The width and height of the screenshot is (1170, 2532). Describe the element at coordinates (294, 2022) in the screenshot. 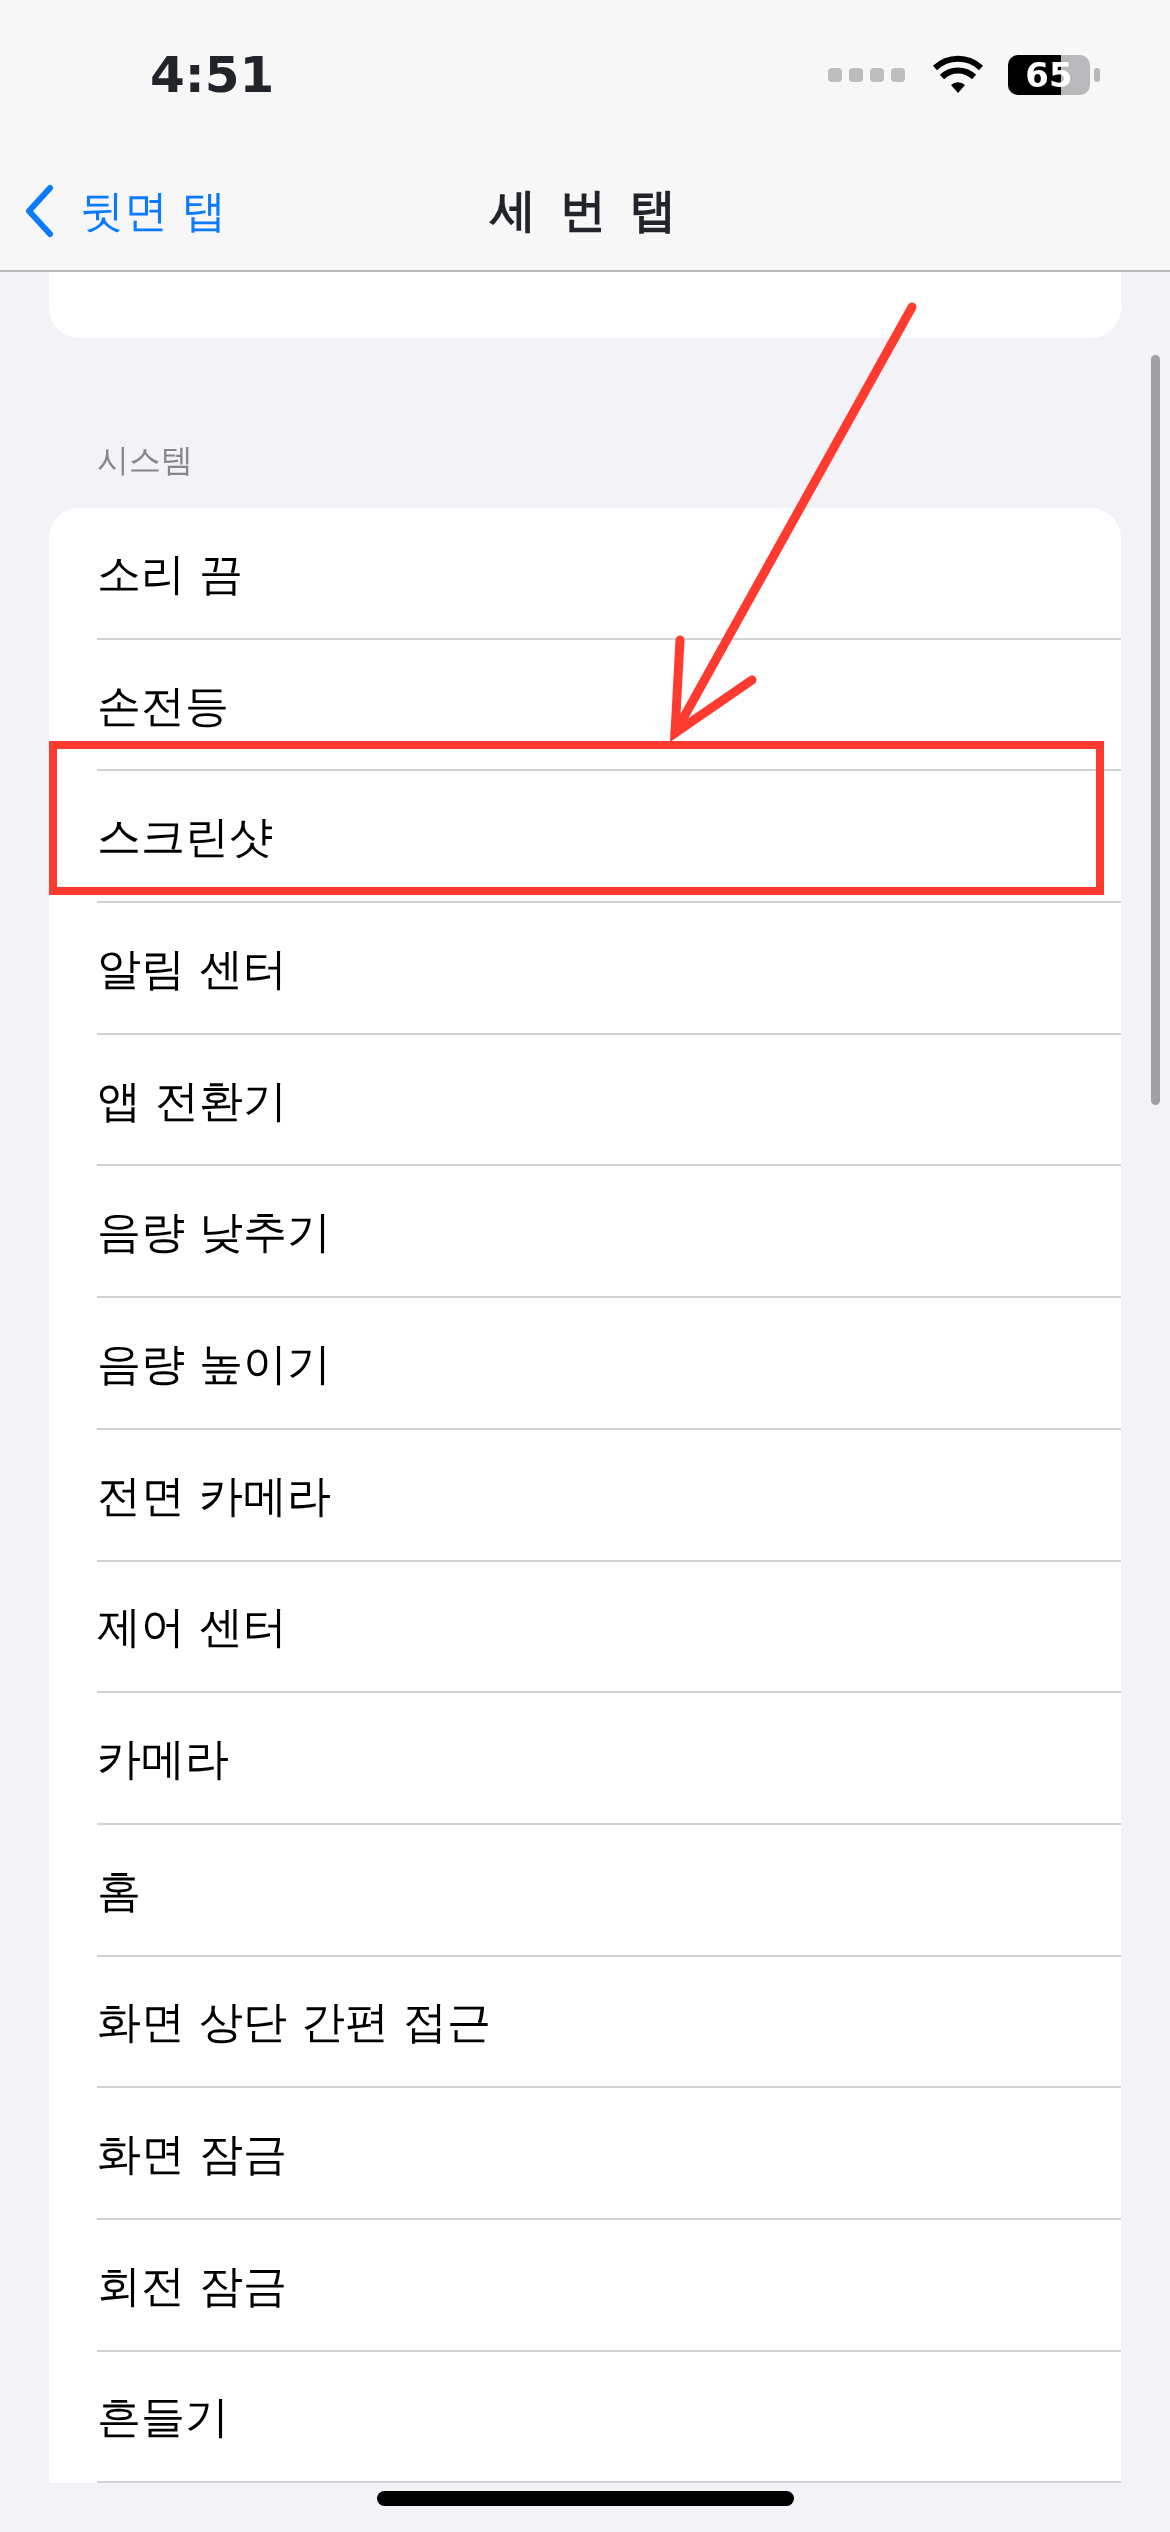

I see `list-item: 화면 상단 간편 접근` at that location.